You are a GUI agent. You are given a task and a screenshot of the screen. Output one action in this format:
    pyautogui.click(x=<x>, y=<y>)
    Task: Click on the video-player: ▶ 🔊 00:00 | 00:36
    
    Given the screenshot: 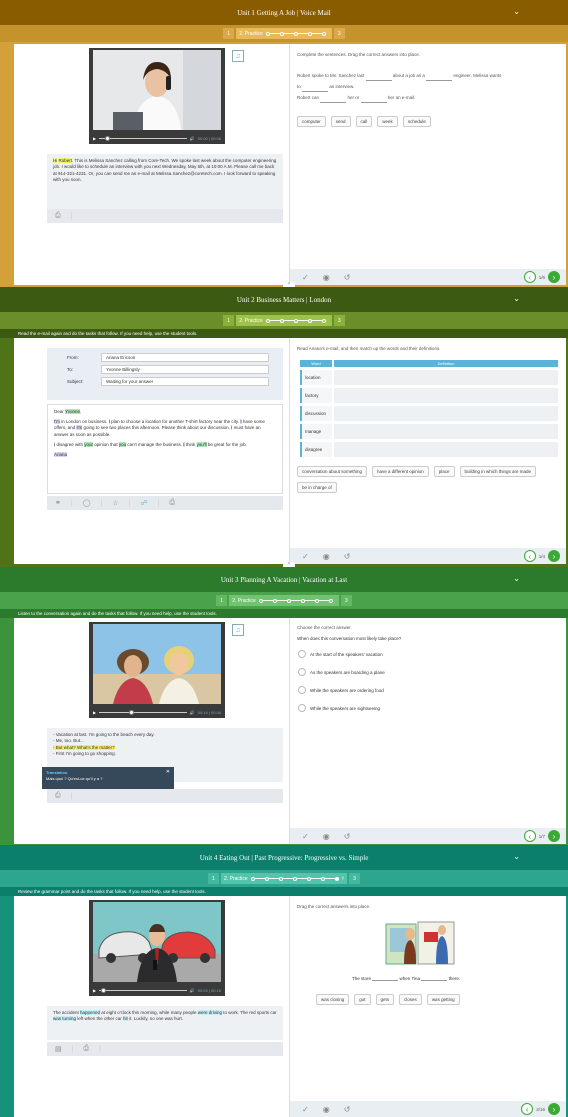 What is the action you would take?
    pyautogui.click(x=157, y=96)
    